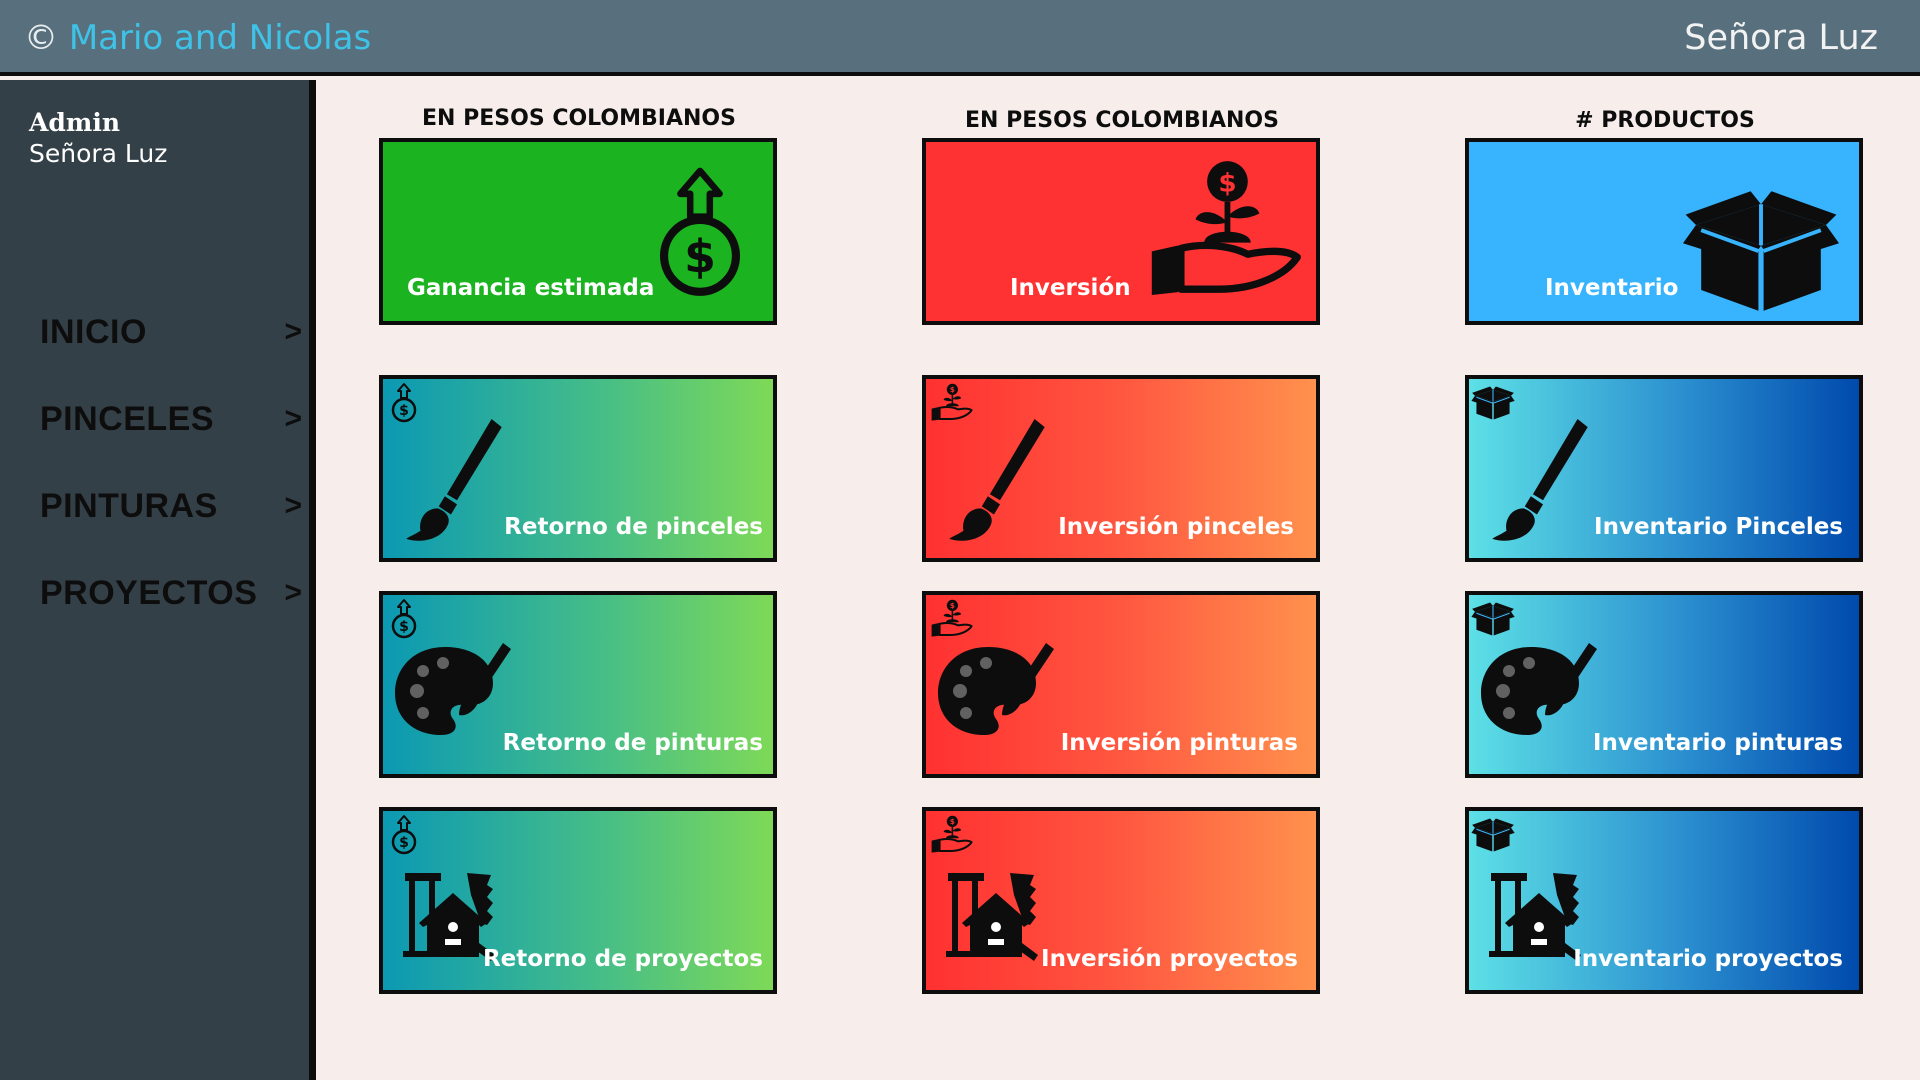  I want to click on sidebar-item-label: PROYECTOS, so click(149, 592).